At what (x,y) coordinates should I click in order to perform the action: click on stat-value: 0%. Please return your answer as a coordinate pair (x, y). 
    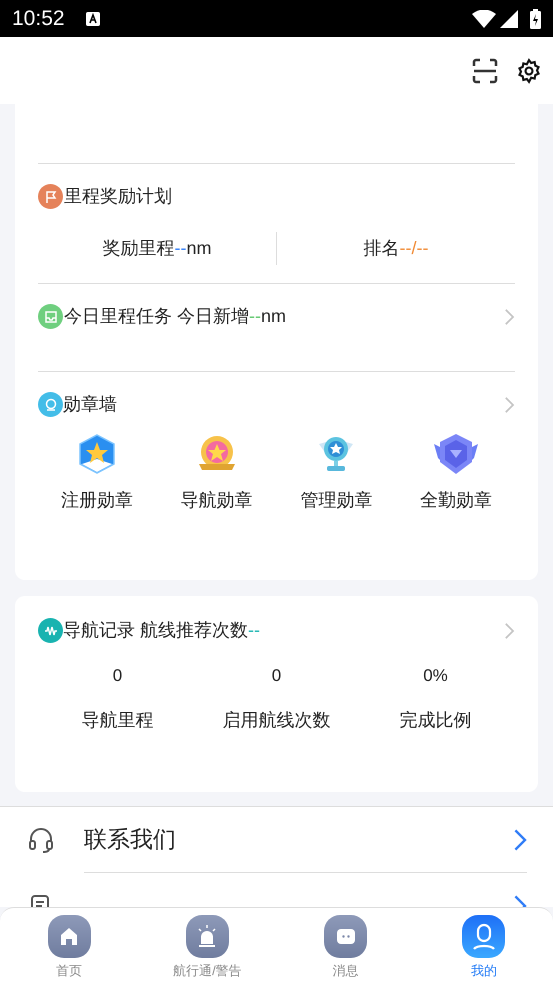
    Looking at the image, I should click on (435, 676).